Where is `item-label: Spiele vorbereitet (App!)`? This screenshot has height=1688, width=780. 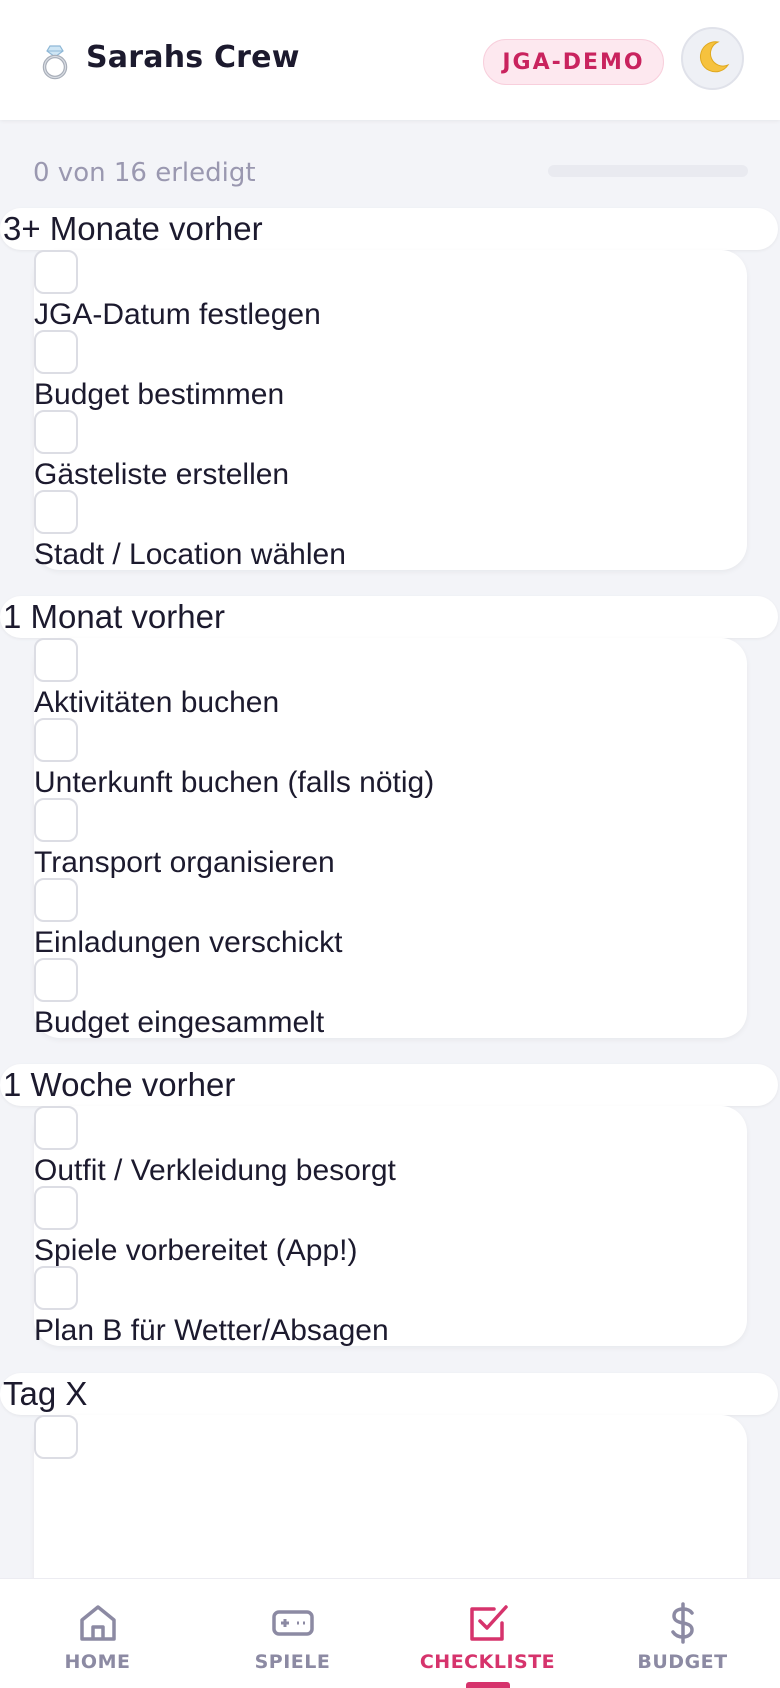 item-label: Spiele vorbereitet (App!) is located at coordinates (196, 1250).